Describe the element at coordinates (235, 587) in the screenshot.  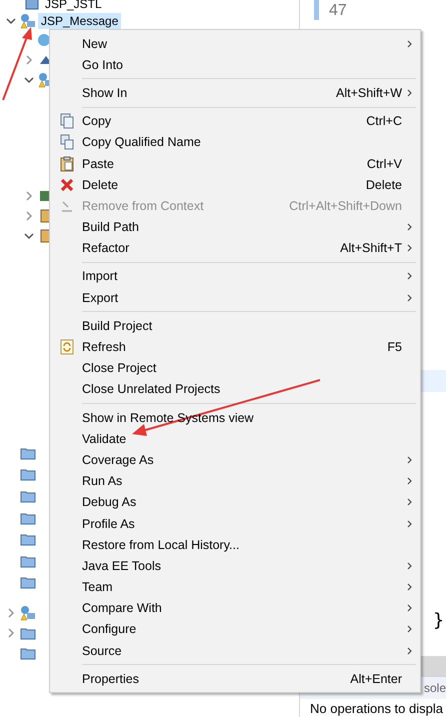
I see `menu-item: Team` at that location.